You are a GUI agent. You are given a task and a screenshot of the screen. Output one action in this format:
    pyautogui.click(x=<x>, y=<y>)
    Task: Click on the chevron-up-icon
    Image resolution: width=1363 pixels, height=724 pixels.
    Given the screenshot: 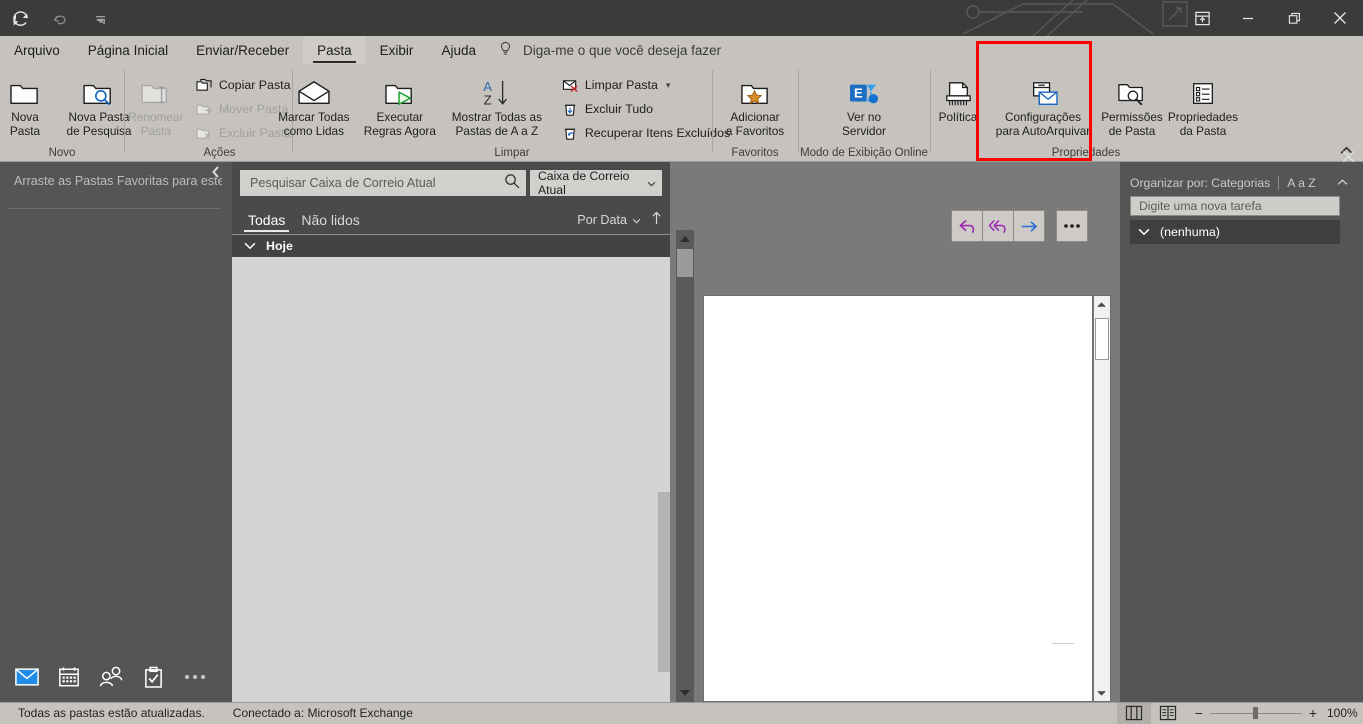 What is the action you would take?
    pyautogui.click(x=1342, y=183)
    